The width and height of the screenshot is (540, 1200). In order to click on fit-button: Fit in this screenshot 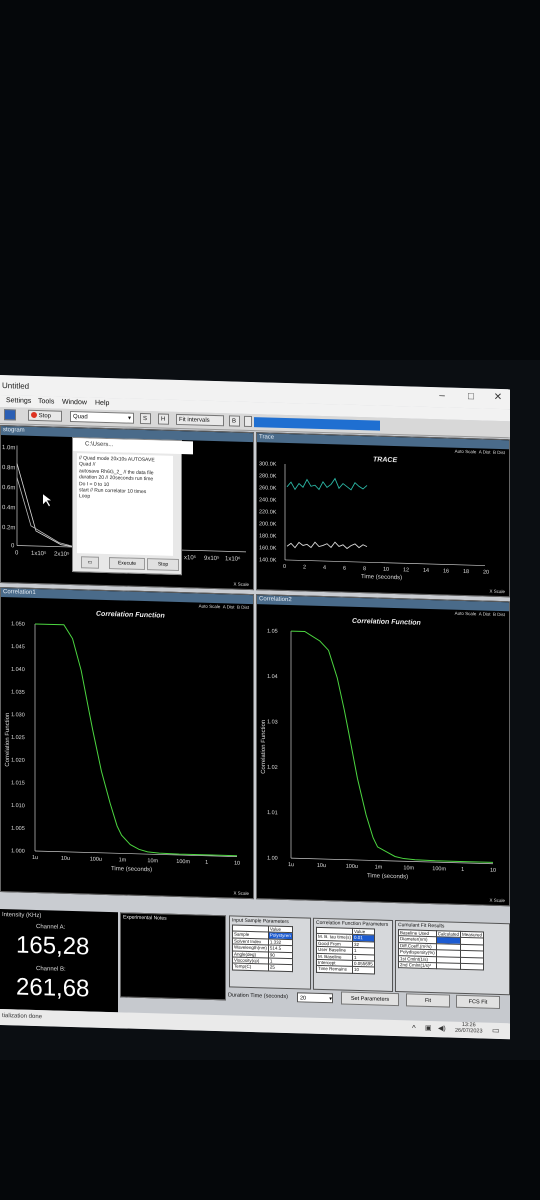, I will do `click(428, 1000)`.